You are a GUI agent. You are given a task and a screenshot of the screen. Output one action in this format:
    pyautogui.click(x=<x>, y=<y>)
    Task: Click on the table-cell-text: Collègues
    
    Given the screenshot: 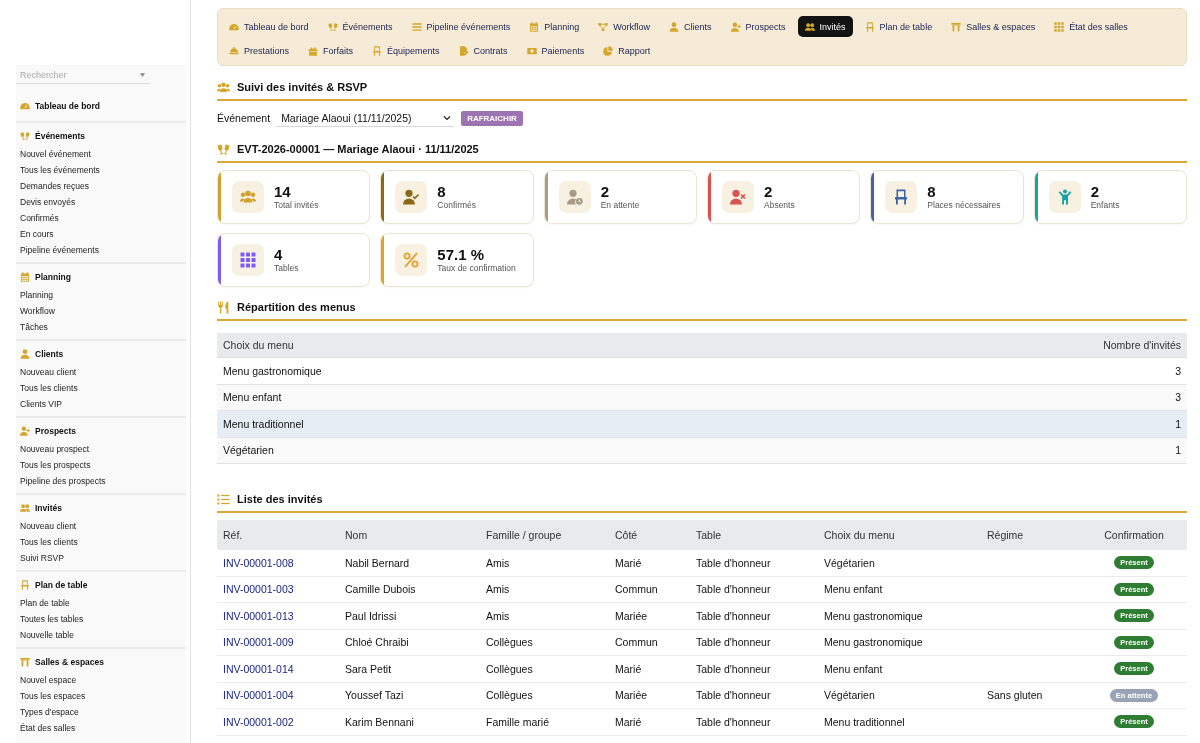 What is the action you would take?
    pyautogui.click(x=509, y=668)
    